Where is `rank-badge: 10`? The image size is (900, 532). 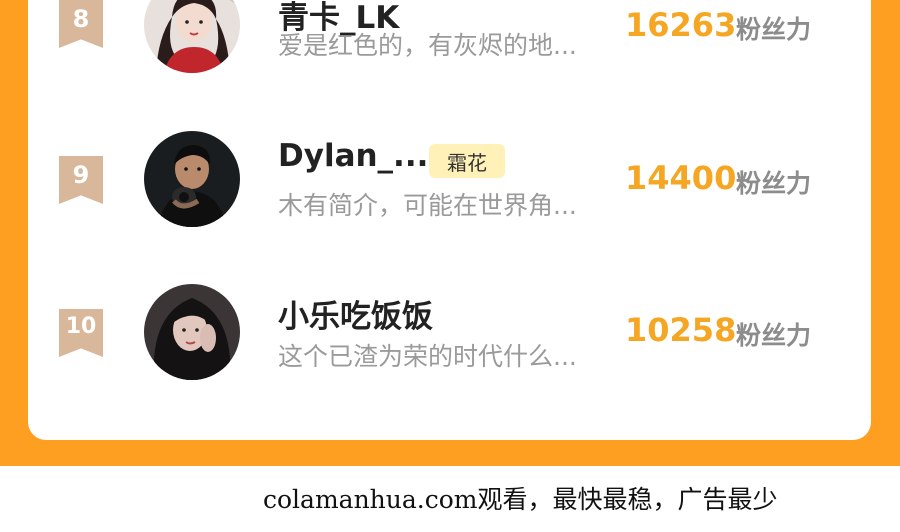 rank-badge: 10 is located at coordinates (81, 333).